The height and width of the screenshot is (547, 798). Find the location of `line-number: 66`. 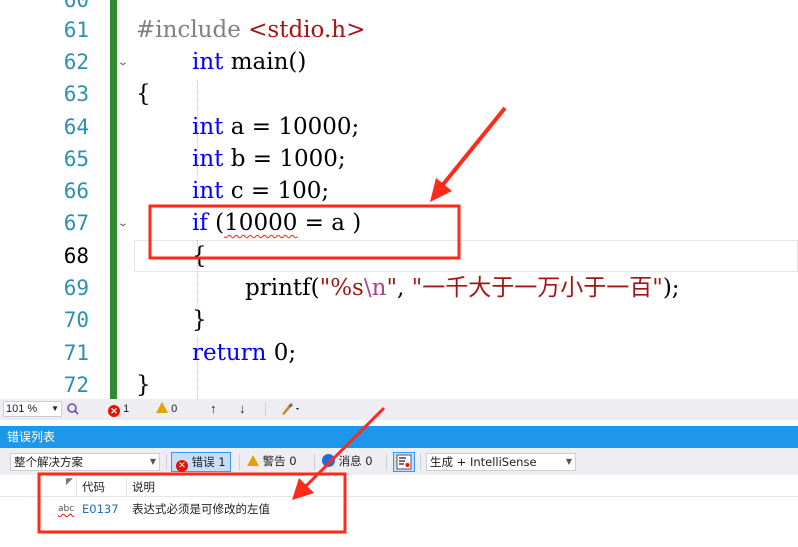

line-number: 66 is located at coordinates (76, 191).